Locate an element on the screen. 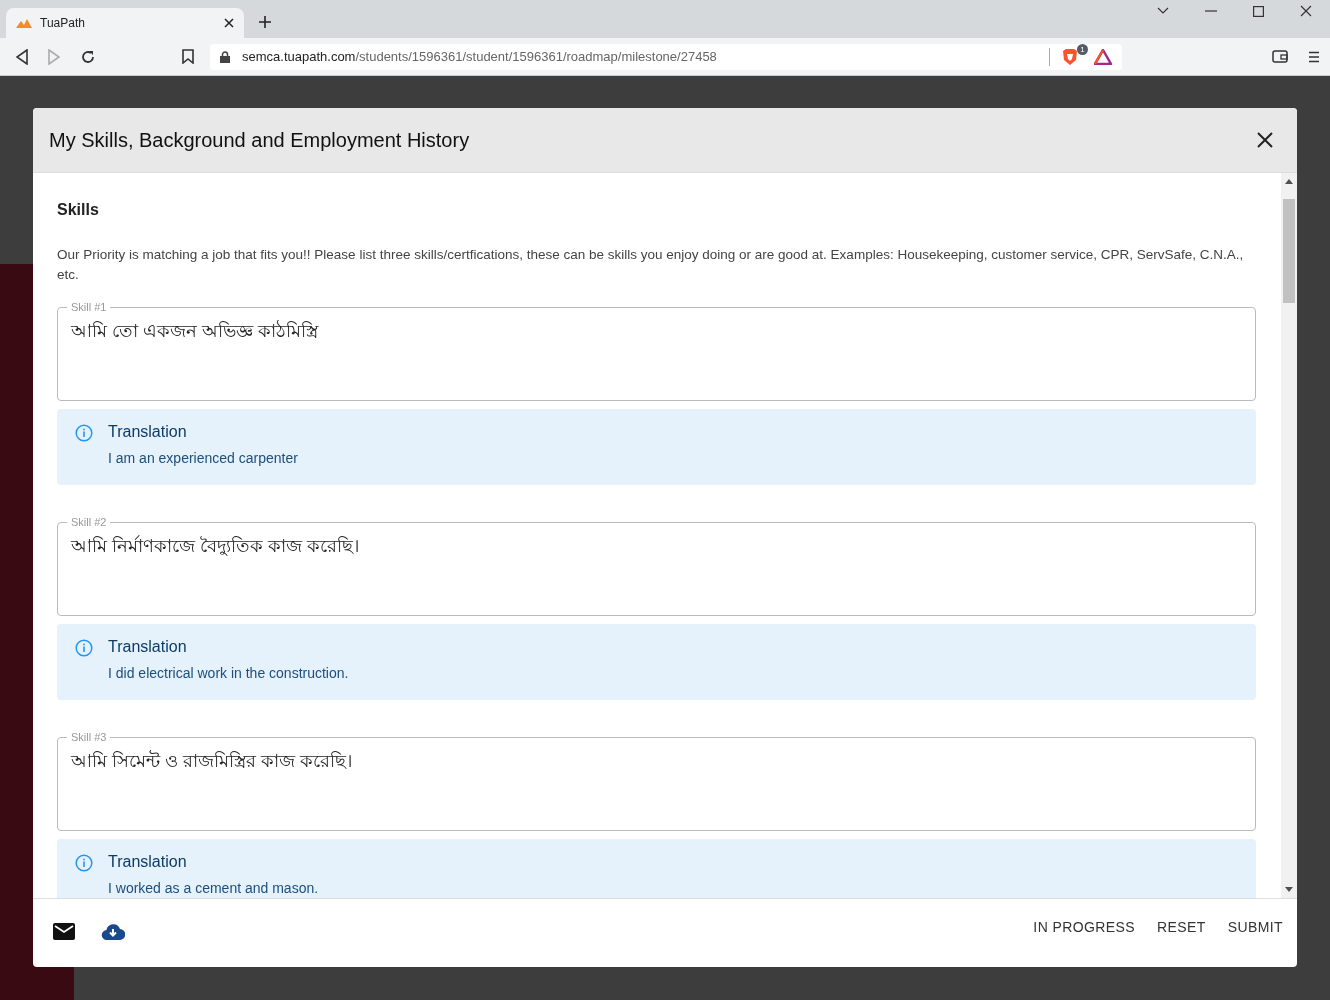 Image resolution: width=1330 pixels, height=1000 pixels. field-label: Skill #3 is located at coordinates (89, 737).